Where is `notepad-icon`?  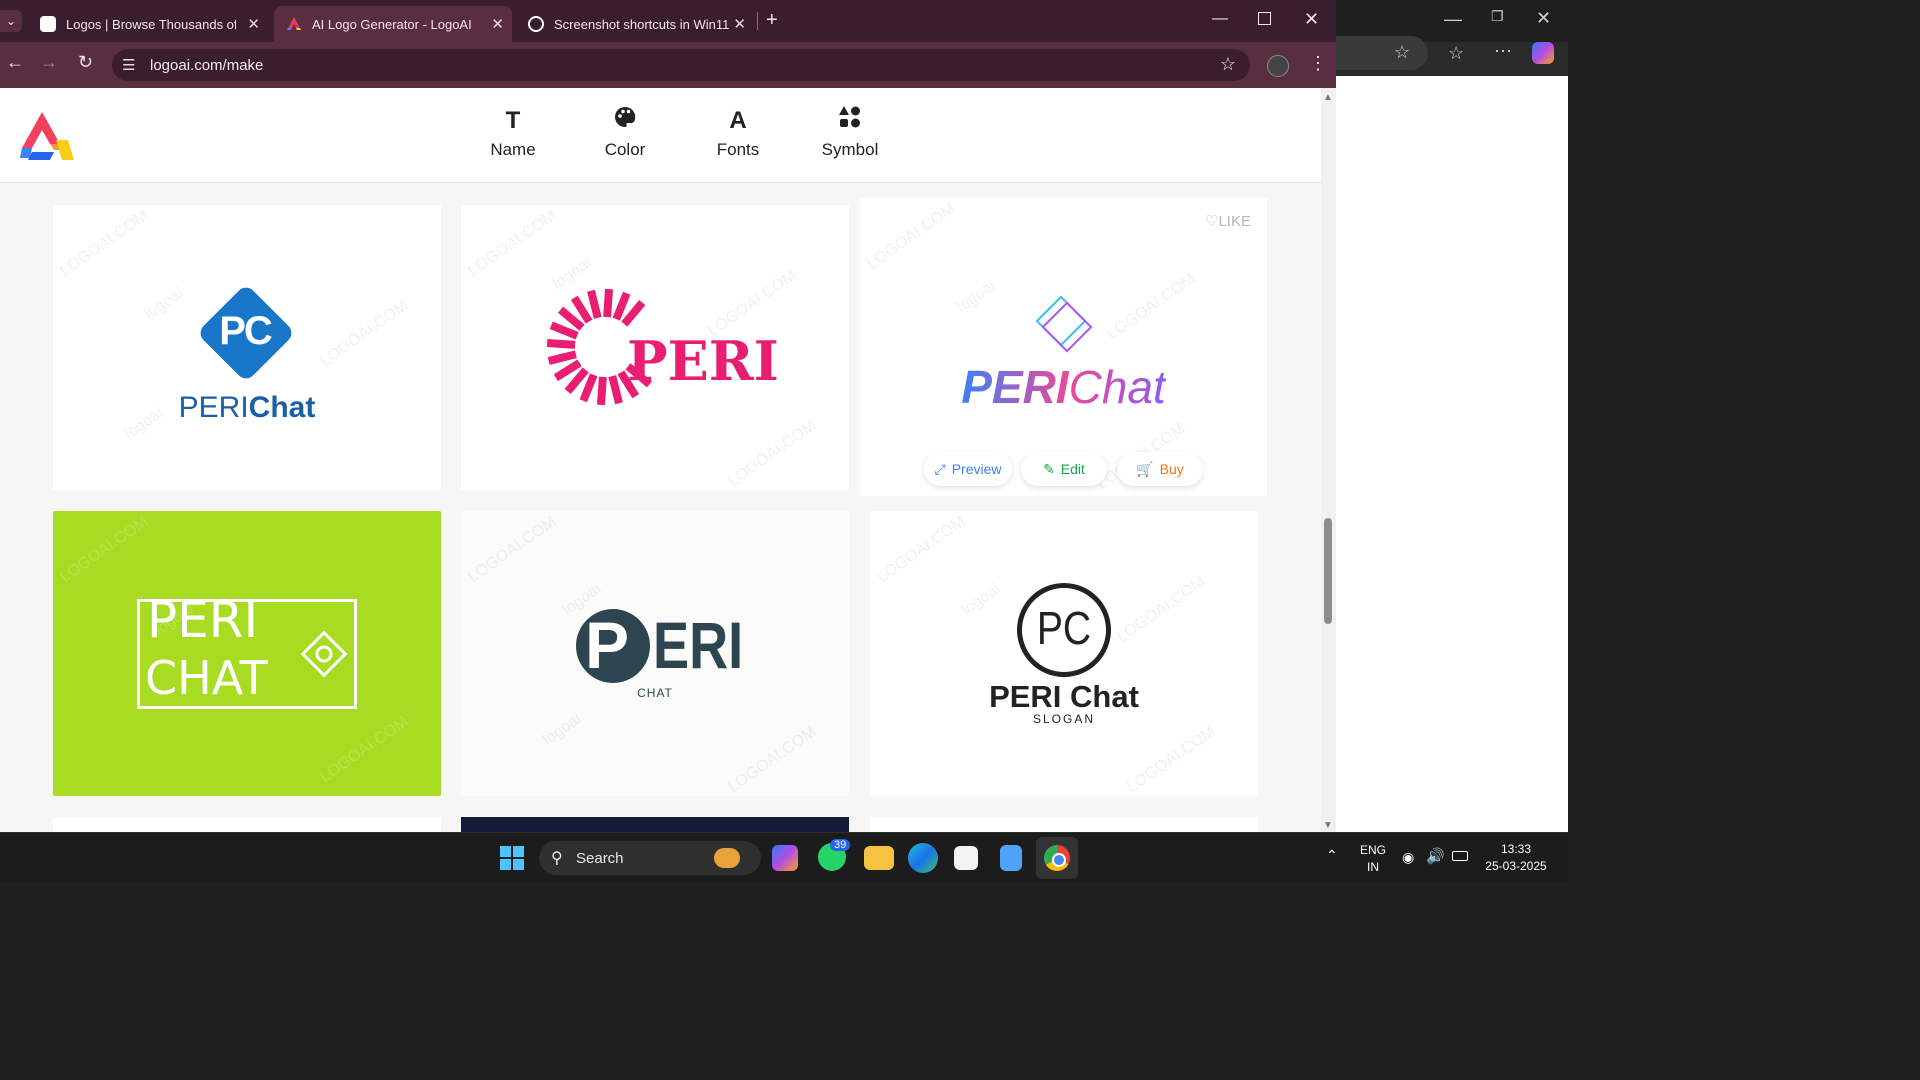 notepad-icon is located at coordinates (1011, 858).